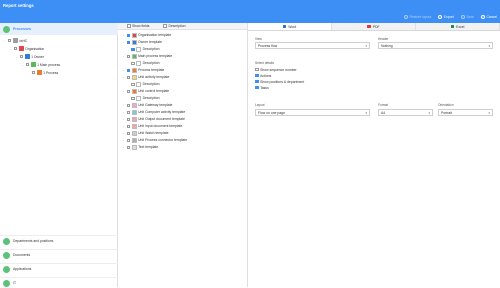 This screenshot has height=288, width=500. What do you see at coordinates (435, 45) in the screenshot?
I see `header-select: Nothing ▾` at bounding box center [435, 45].